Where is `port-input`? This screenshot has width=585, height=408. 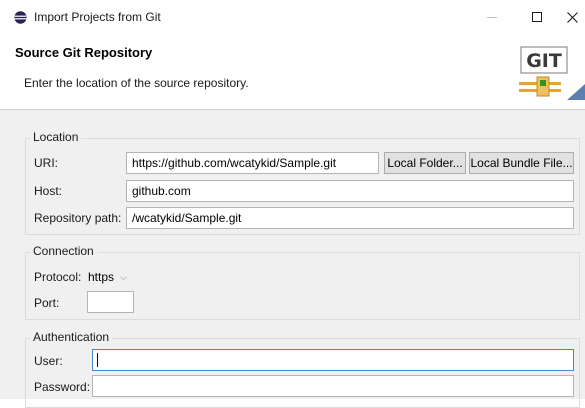 port-input is located at coordinates (110, 302).